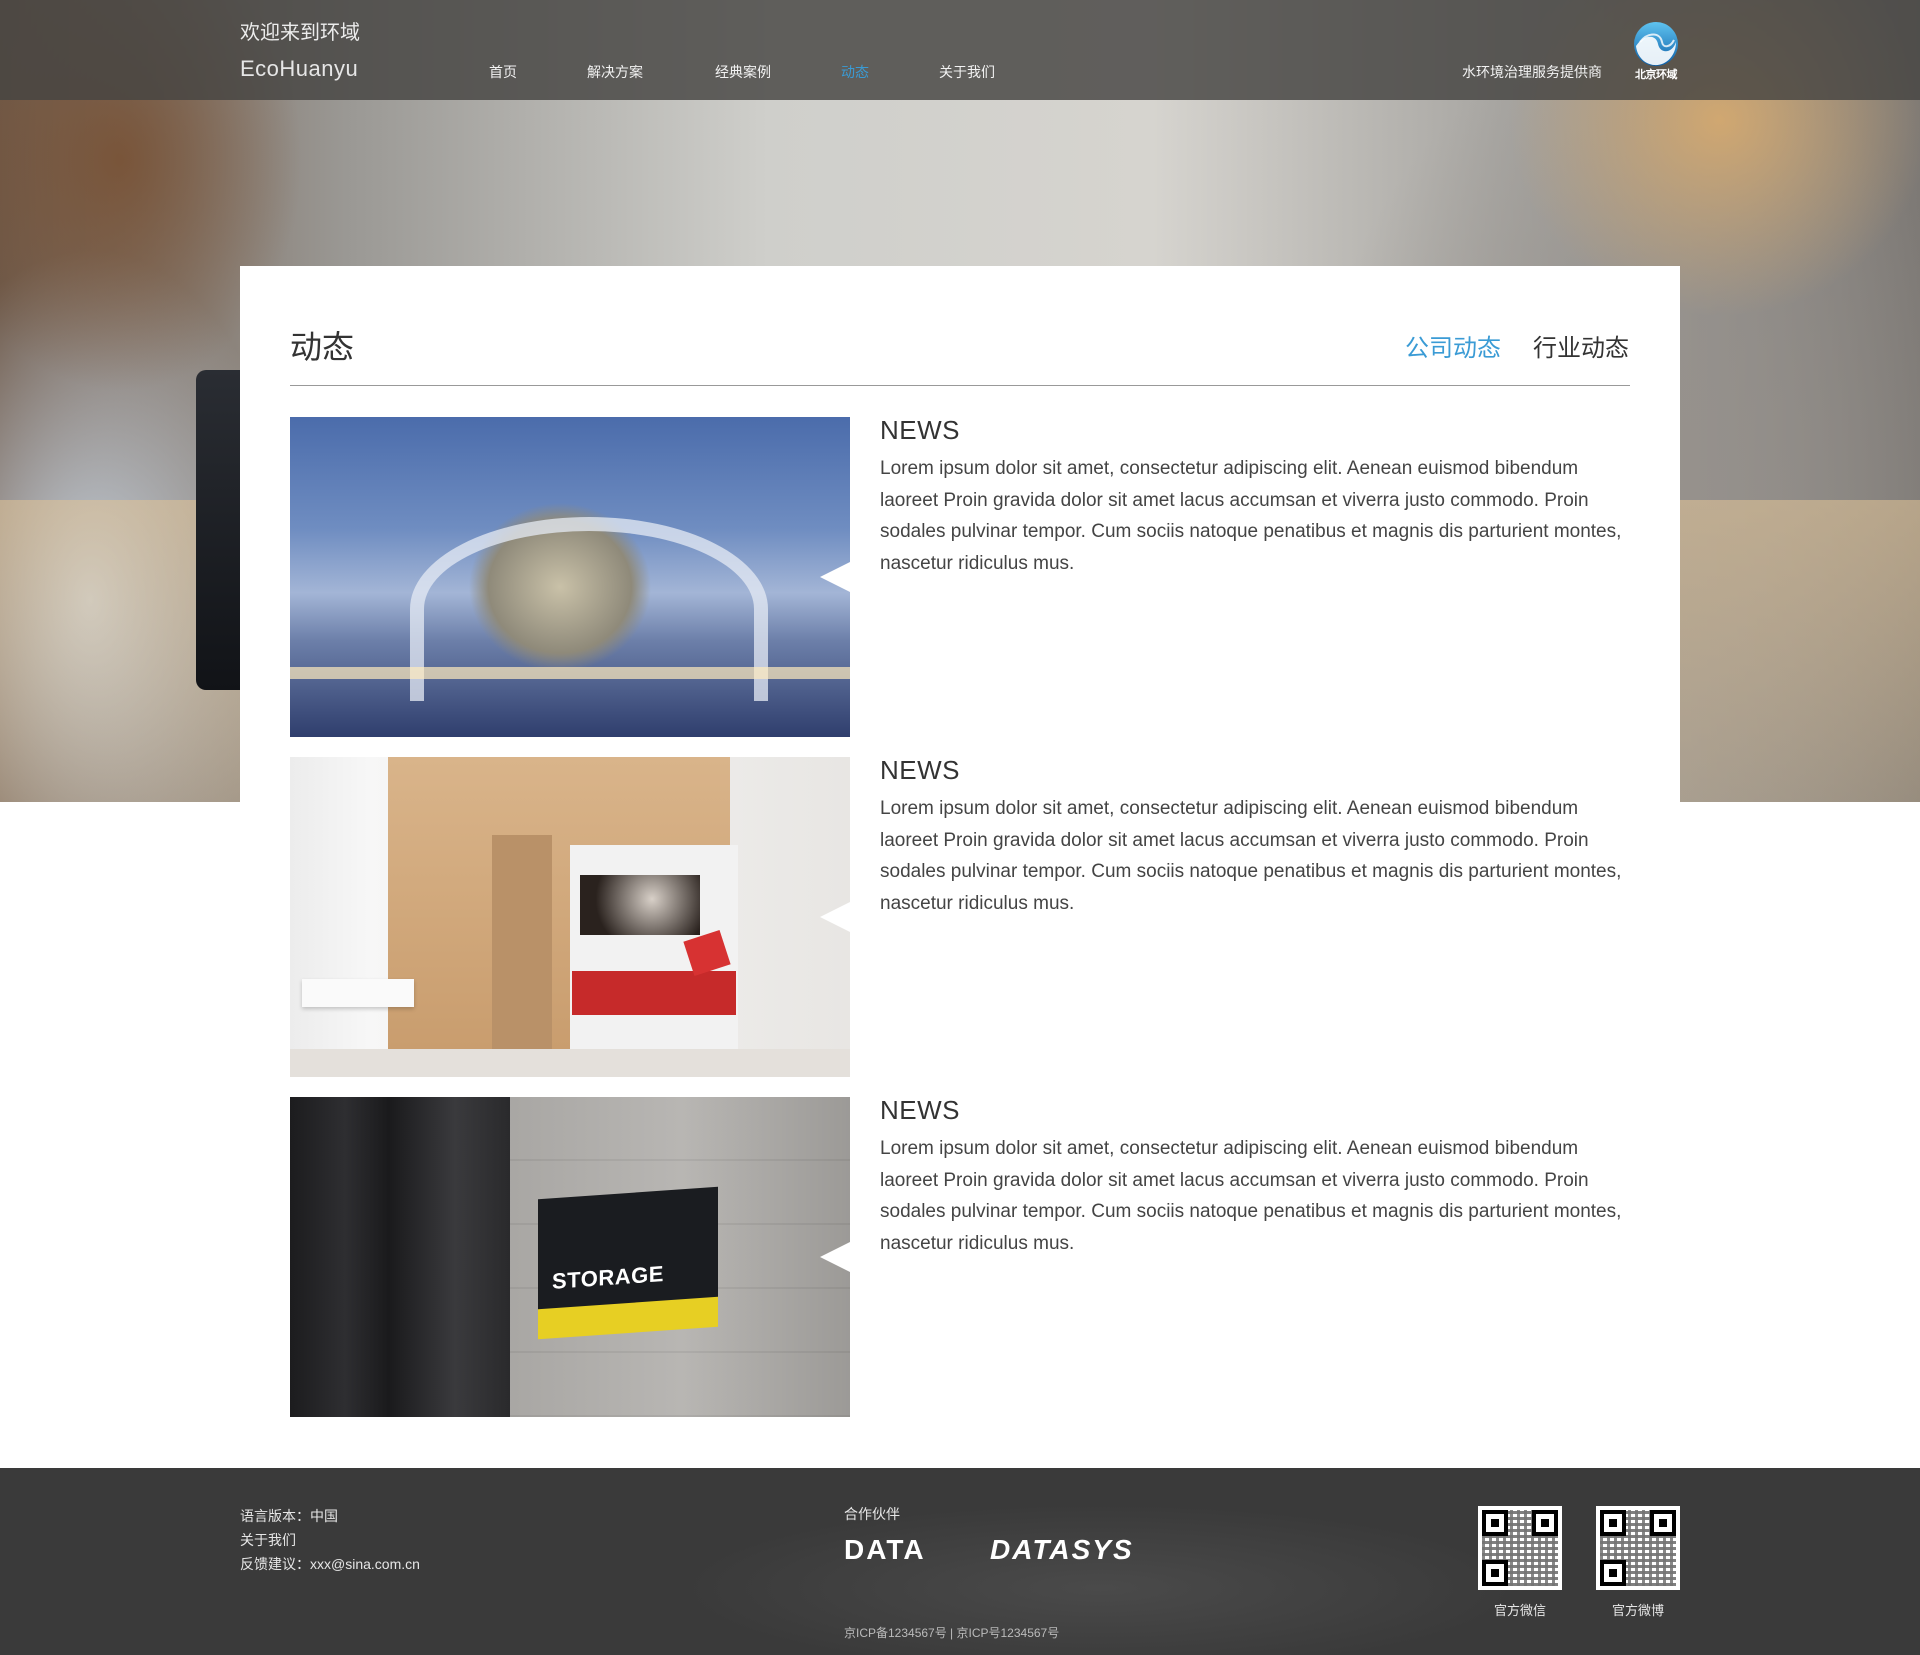 The width and height of the screenshot is (1920, 1655). I want to click on partners-title: 合作伙伴, so click(872, 1514).